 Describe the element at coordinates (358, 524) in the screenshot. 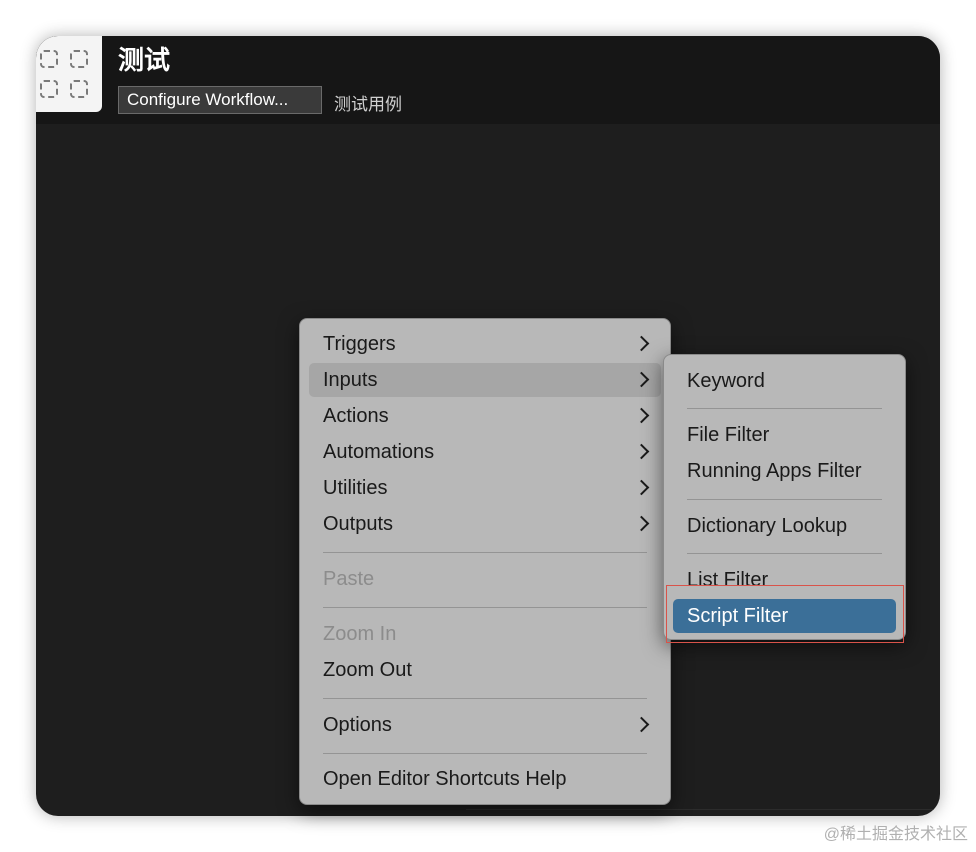

I see `menu-item-label: Outputs` at that location.